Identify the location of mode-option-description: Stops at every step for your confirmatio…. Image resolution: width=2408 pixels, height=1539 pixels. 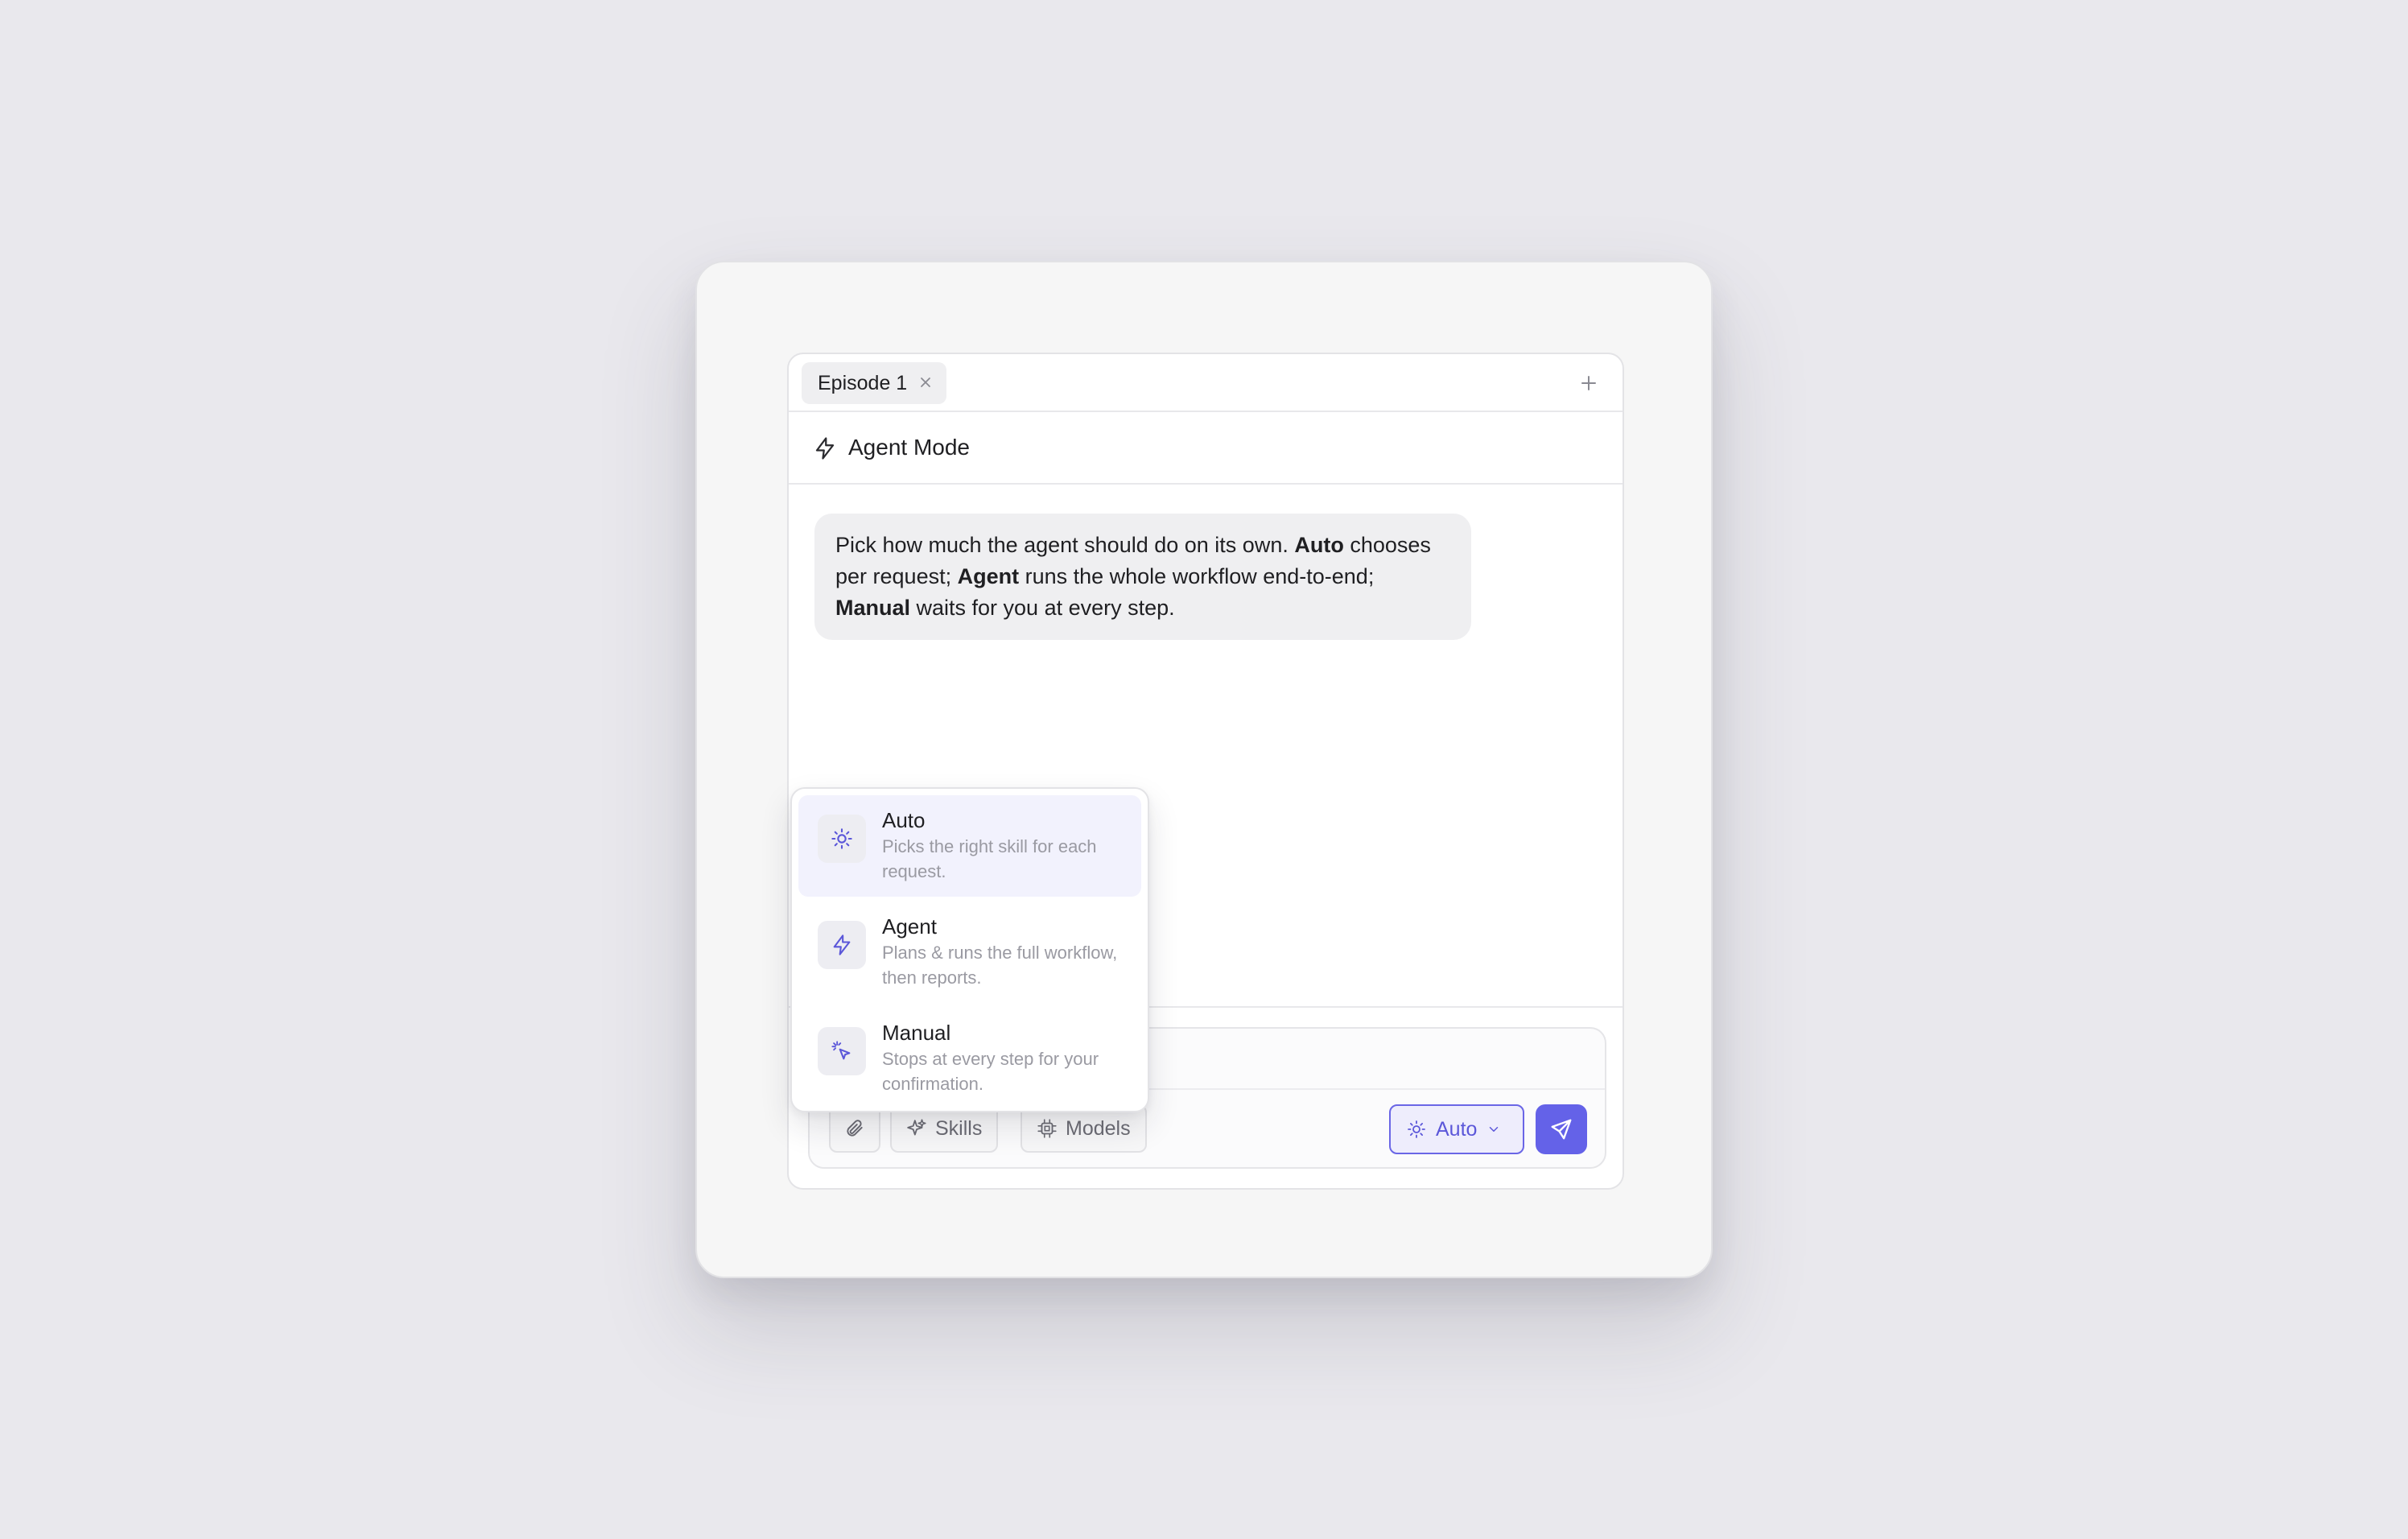
(990, 1071).